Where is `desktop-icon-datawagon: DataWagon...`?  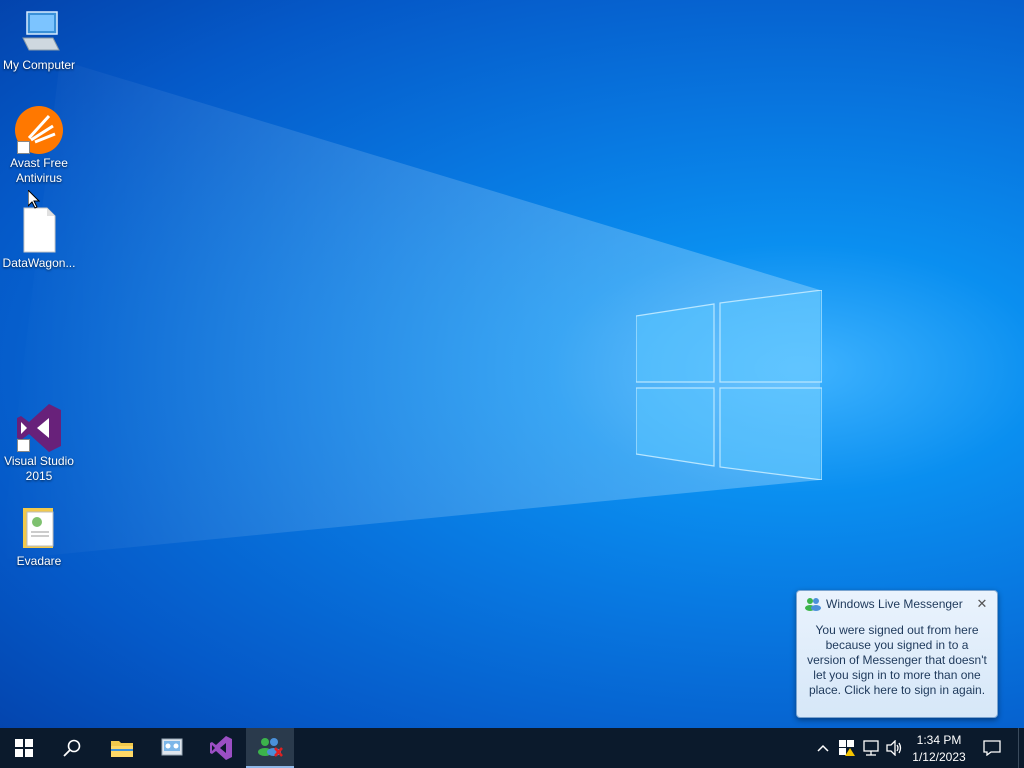 desktop-icon-datawagon: DataWagon... is located at coordinates (39, 238).